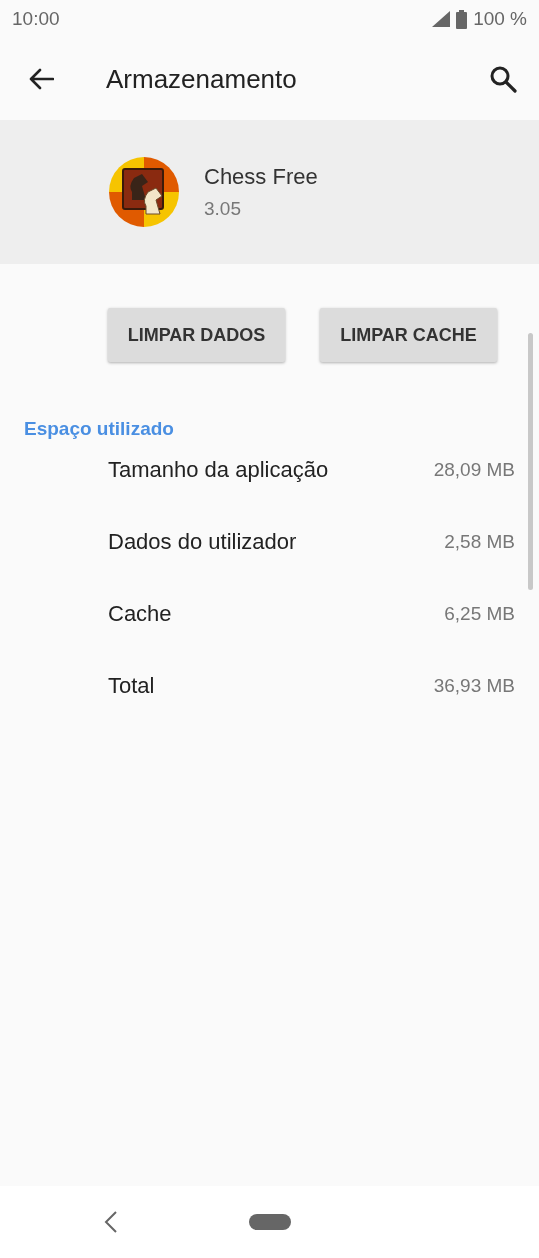 The width and height of the screenshot is (539, 1258). I want to click on back-arrow-icon, so click(41, 79).